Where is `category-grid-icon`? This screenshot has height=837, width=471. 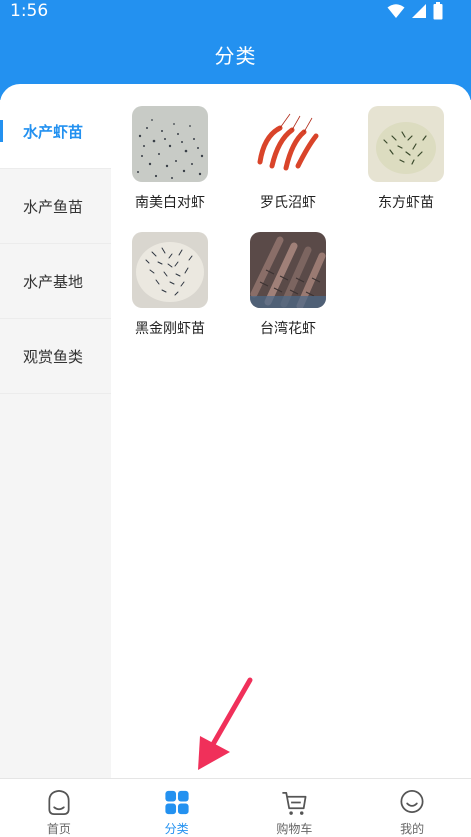 category-grid-icon is located at coordinates (177, 802).